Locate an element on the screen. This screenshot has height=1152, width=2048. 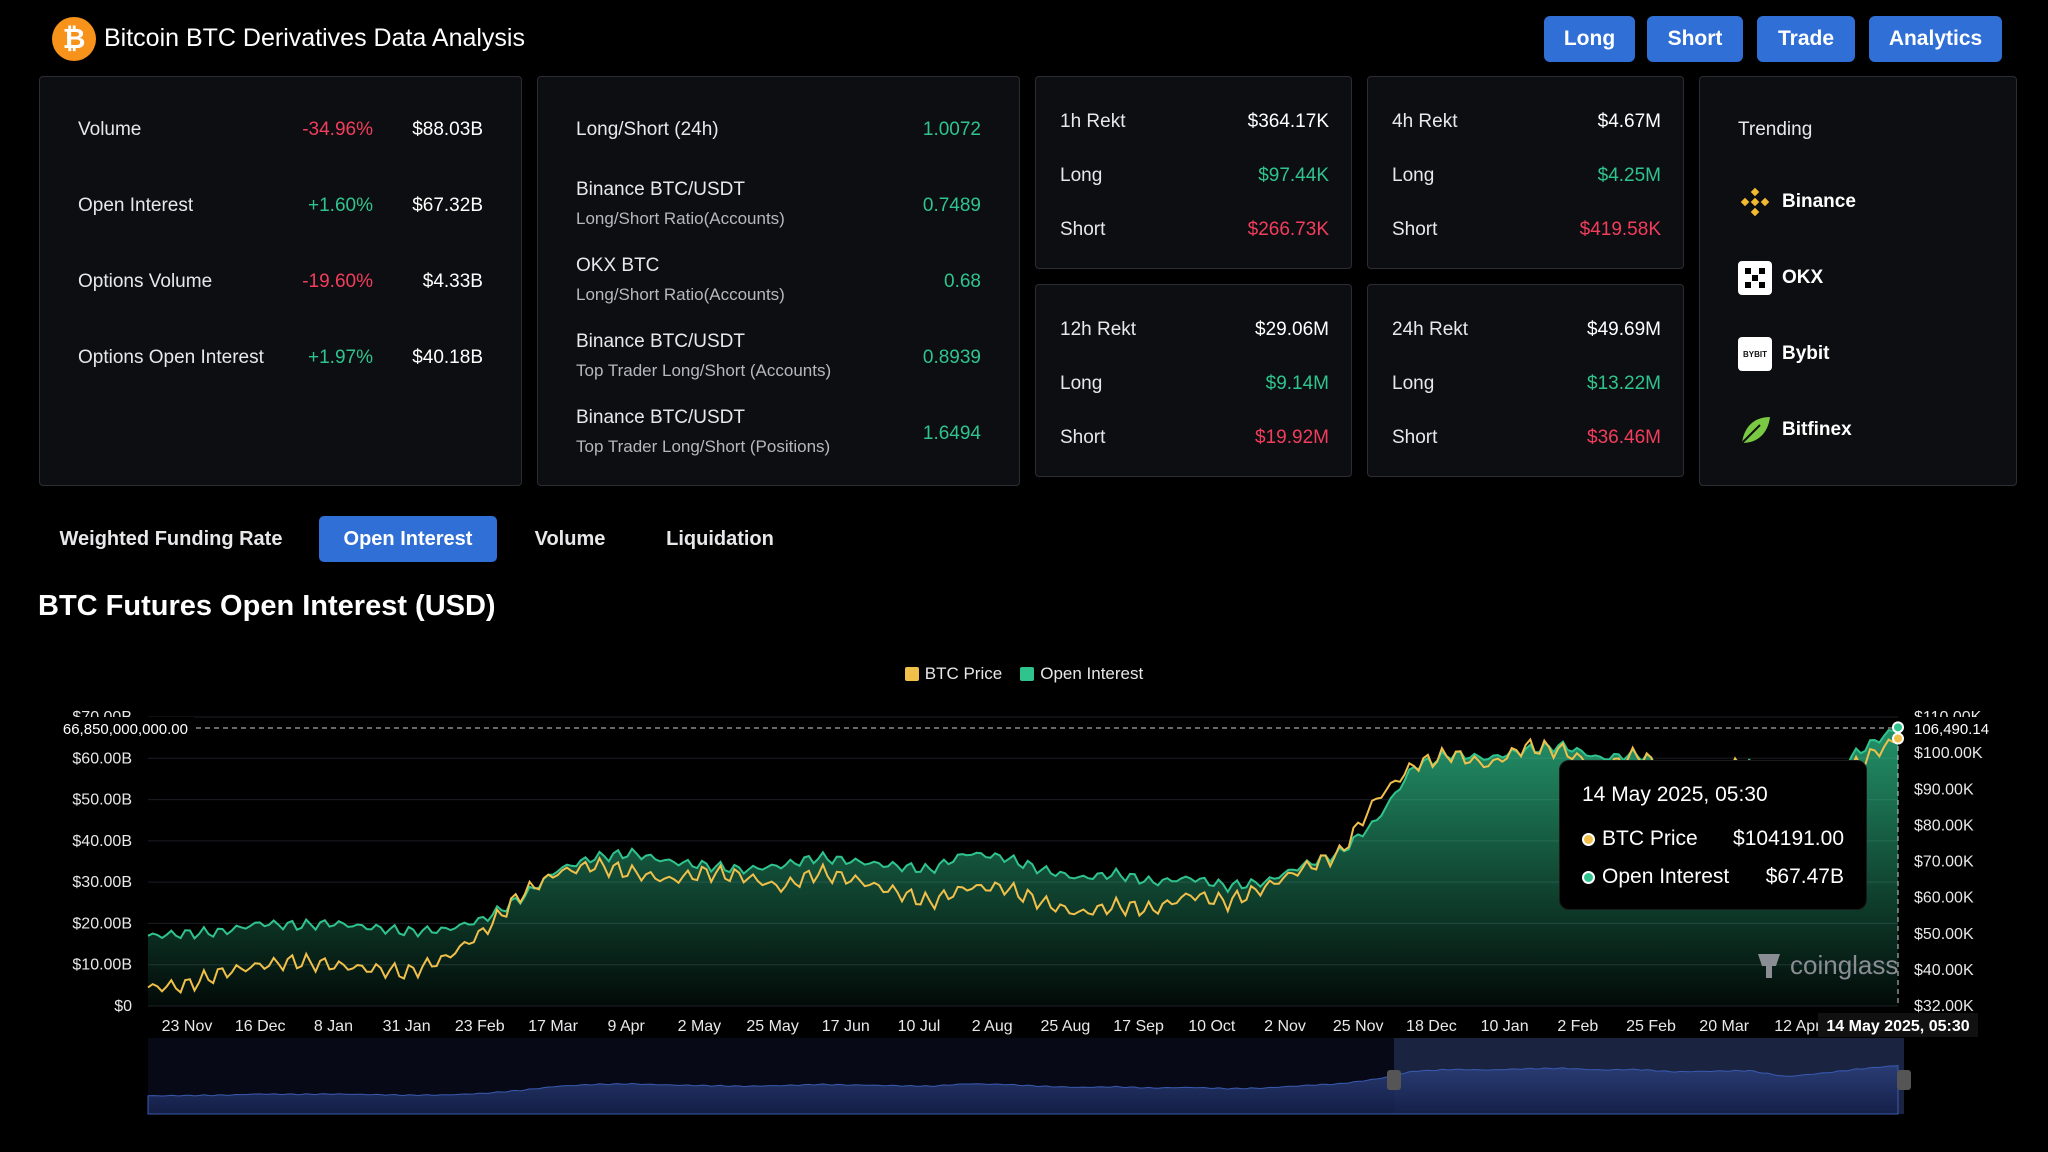
trending-item-bybit: BYBIT Bybit is located at coordinates (1784, 354).